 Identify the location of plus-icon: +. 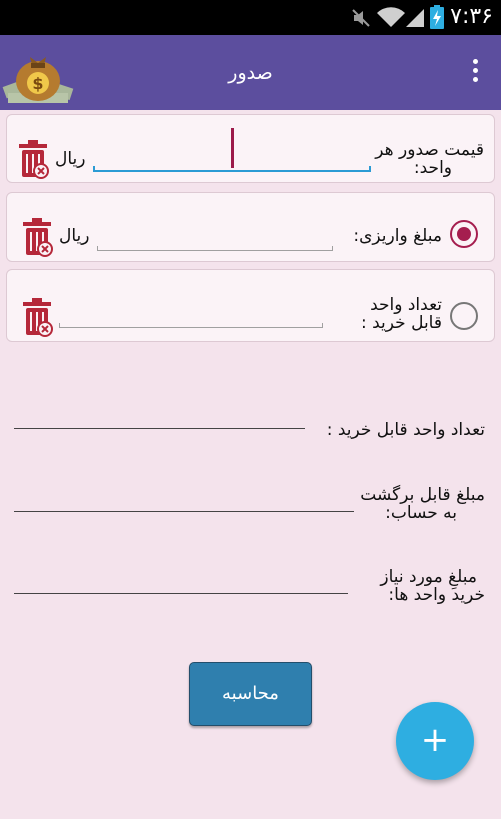
(435, 740).